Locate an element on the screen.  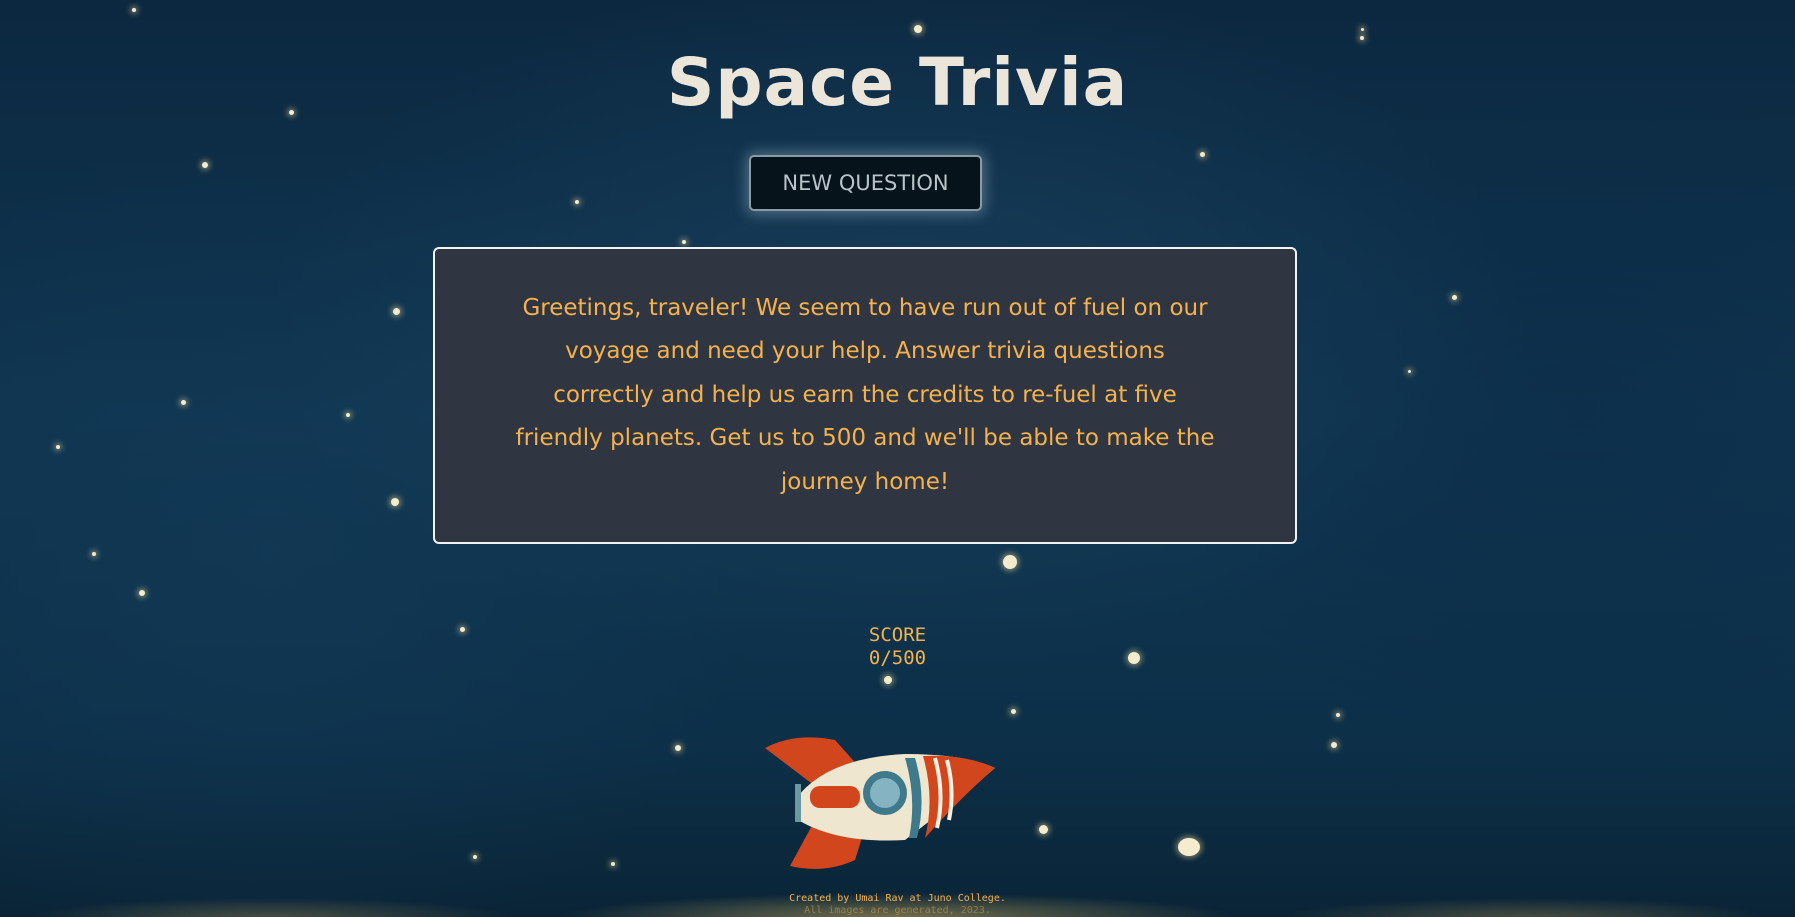
score-label: SCORE is located at coordinates (897, 635).